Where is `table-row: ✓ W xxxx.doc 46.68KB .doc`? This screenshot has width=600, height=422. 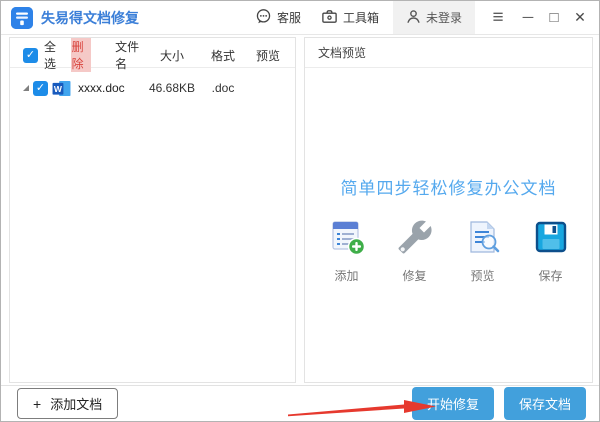 table-row: ✓ W xxxx.doc 46.68KB .doc is located at coordinates (152, 88).